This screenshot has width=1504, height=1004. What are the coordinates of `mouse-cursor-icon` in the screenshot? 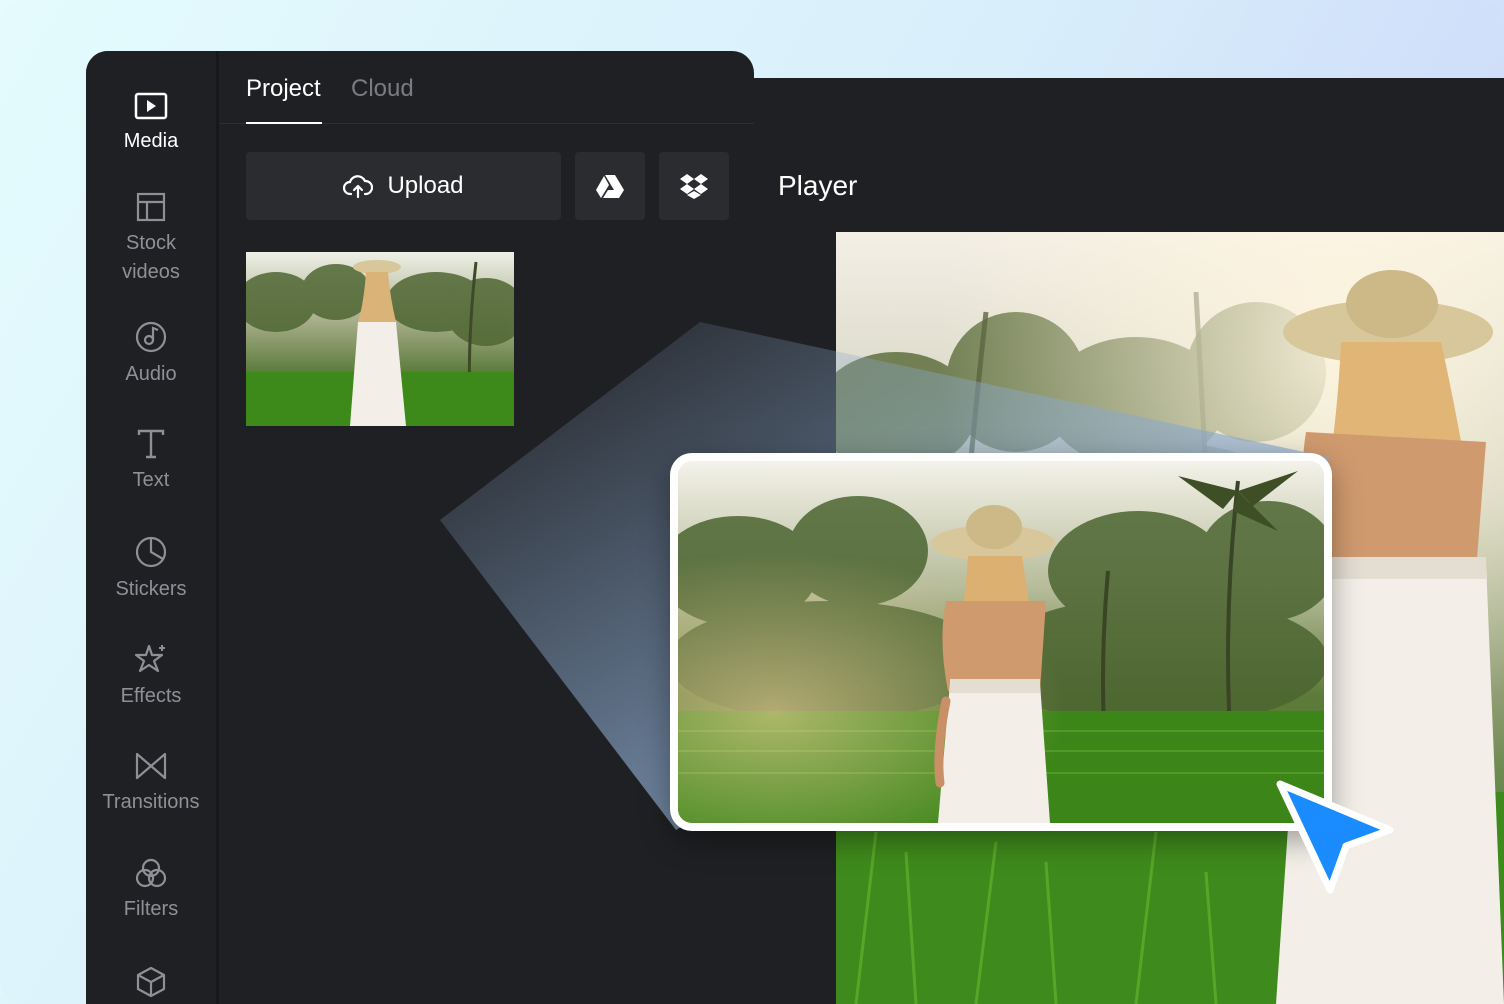 It's located at (1335, 837).